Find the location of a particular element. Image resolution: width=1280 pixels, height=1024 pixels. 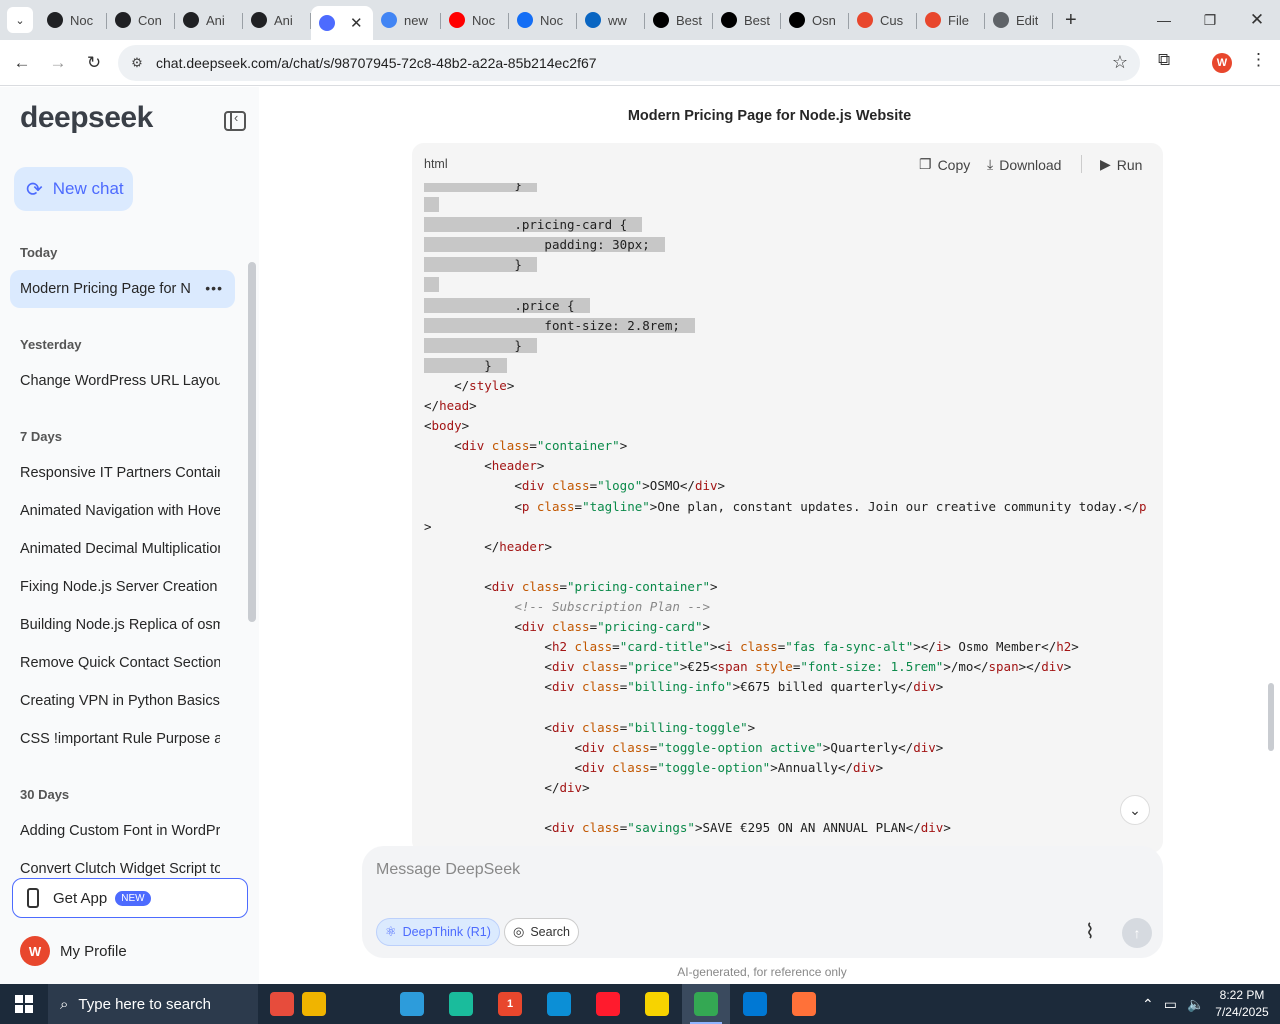

history-item: Creating VPN in Python Basics is located at coordinates (122, 701).